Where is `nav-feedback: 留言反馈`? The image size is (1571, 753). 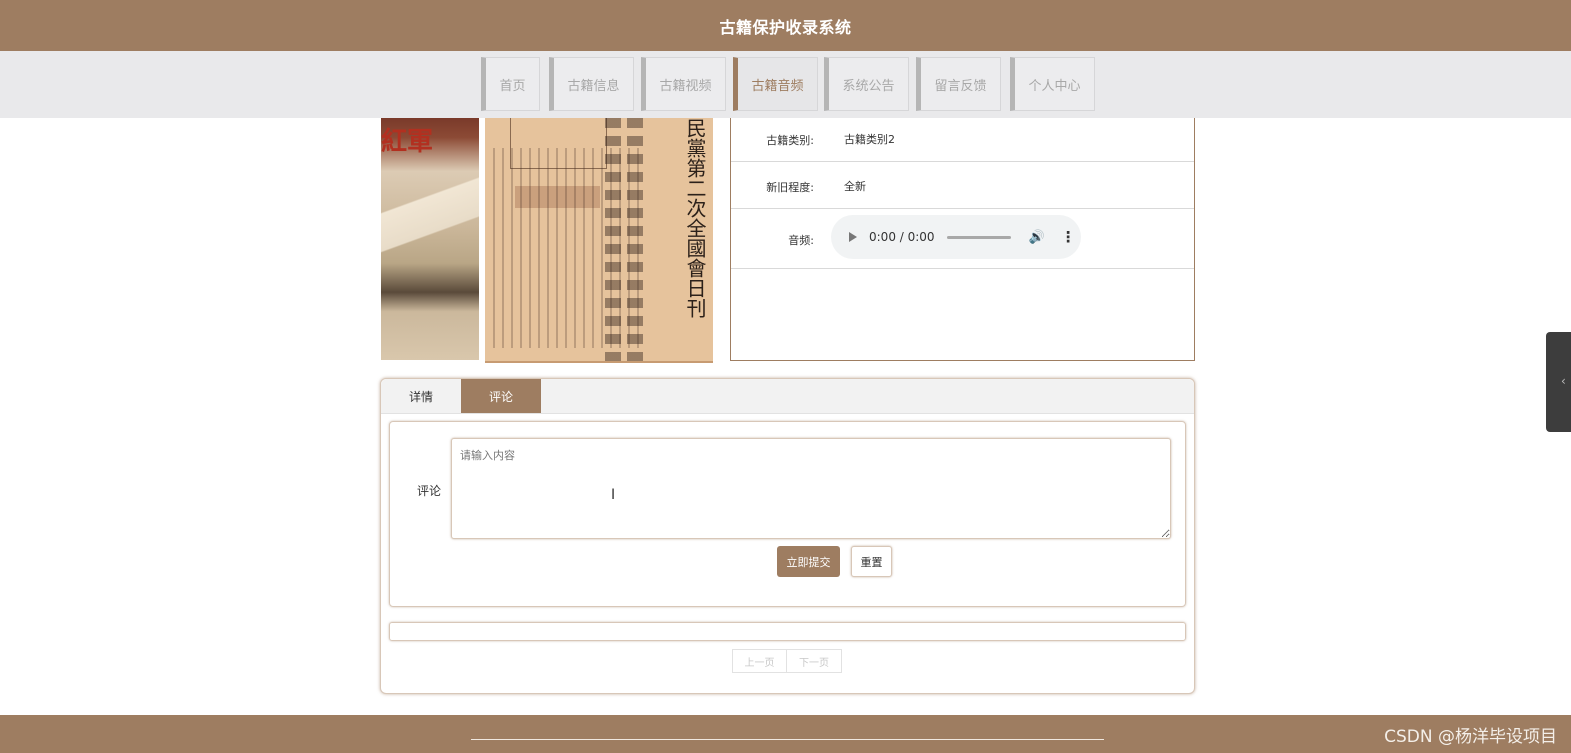 nav-feedback: 留言反馈 is located at coordinates (958, 84).